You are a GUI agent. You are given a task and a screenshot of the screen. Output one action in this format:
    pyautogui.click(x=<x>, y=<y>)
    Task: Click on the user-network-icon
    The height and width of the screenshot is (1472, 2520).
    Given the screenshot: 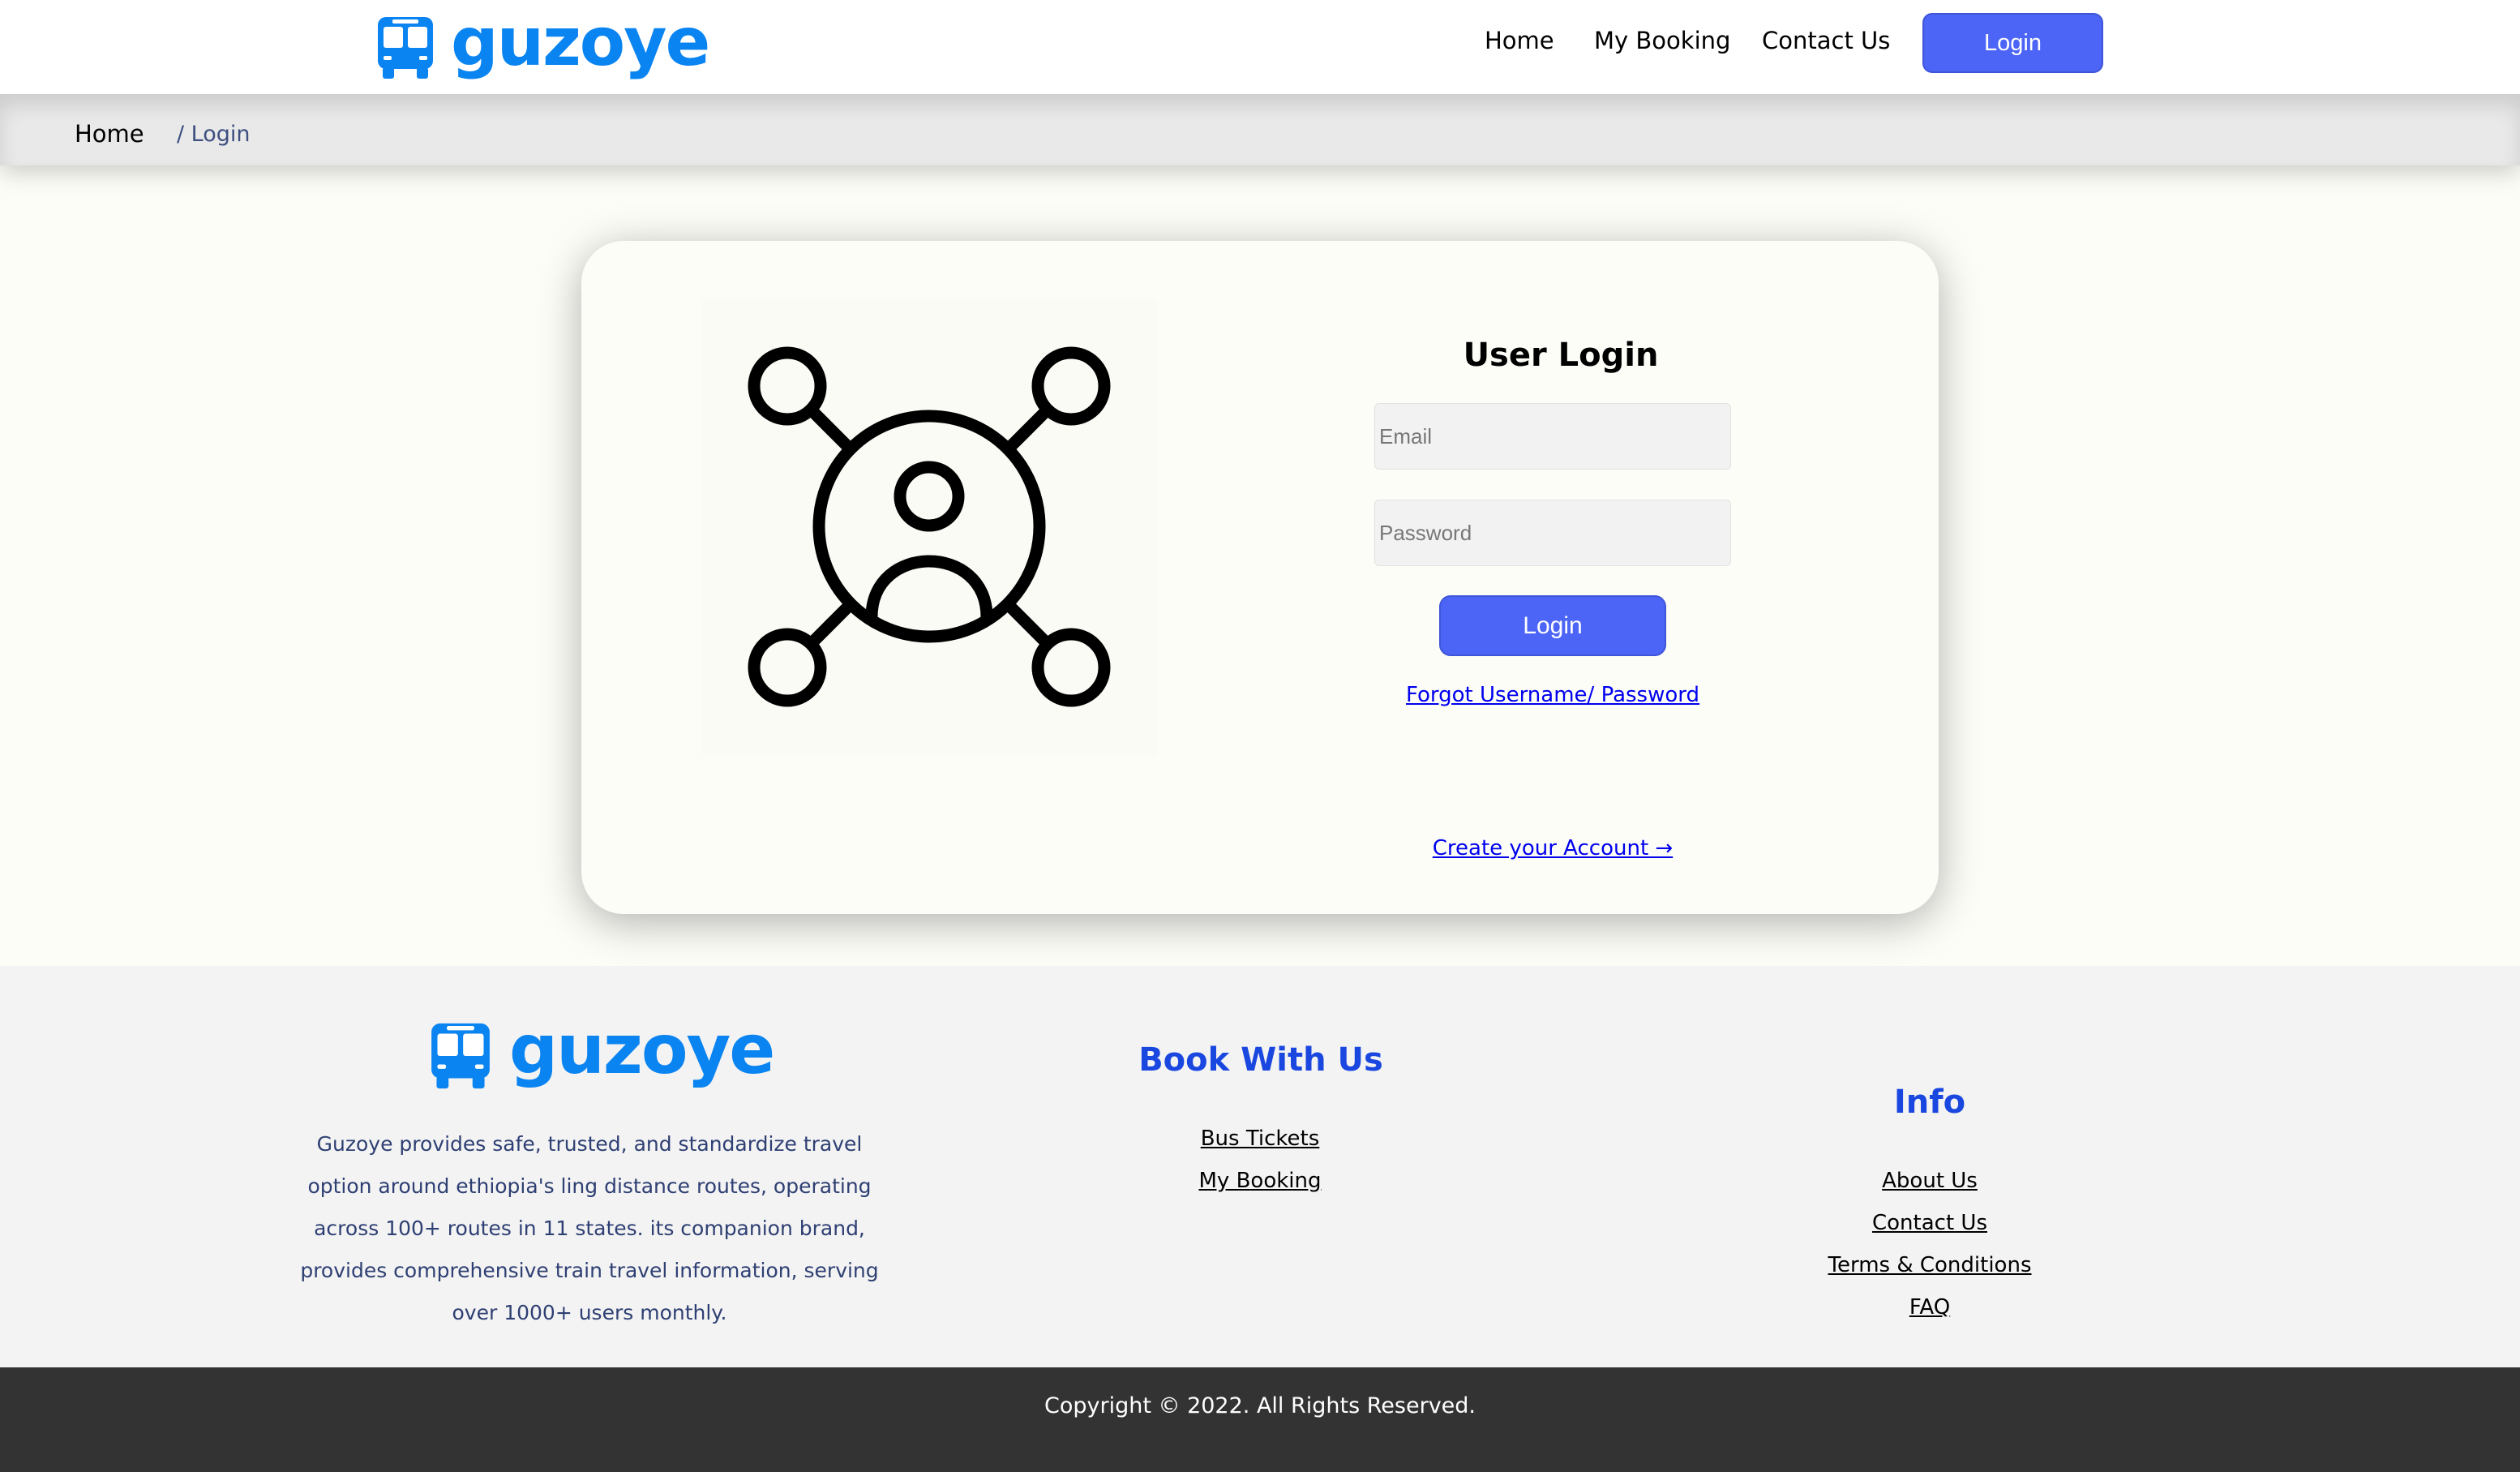 What is the action you would take?
    pyautogui.click(x=930, y=527)
    